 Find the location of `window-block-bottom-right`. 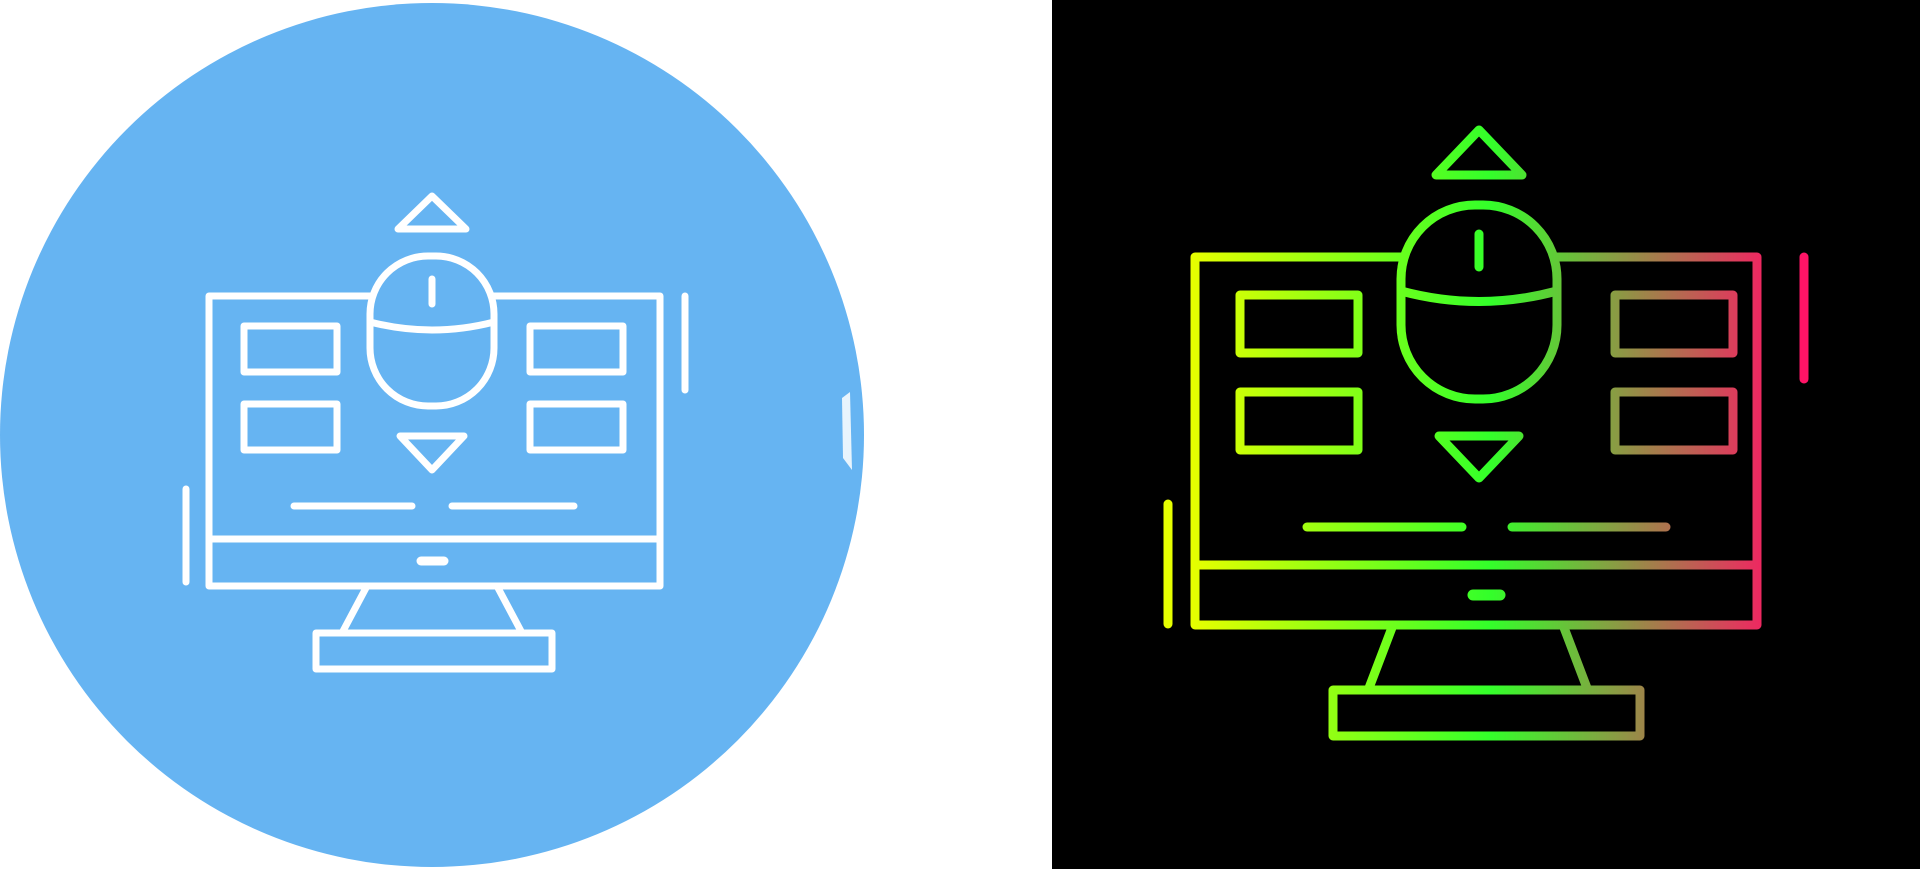

window-block-bottom-right is located at coordinates (1674, 421).